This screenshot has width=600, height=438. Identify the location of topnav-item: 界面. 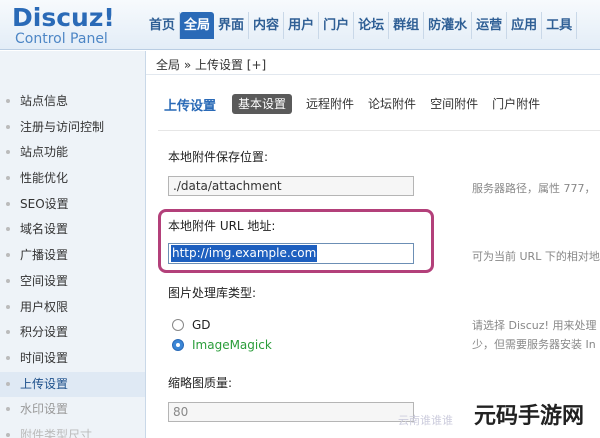
(232, 25).